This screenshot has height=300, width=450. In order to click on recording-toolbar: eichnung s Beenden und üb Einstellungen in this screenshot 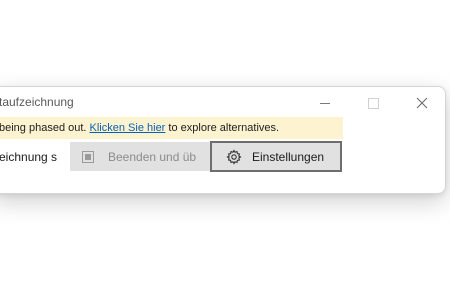, I will do `click(222, 156)`.